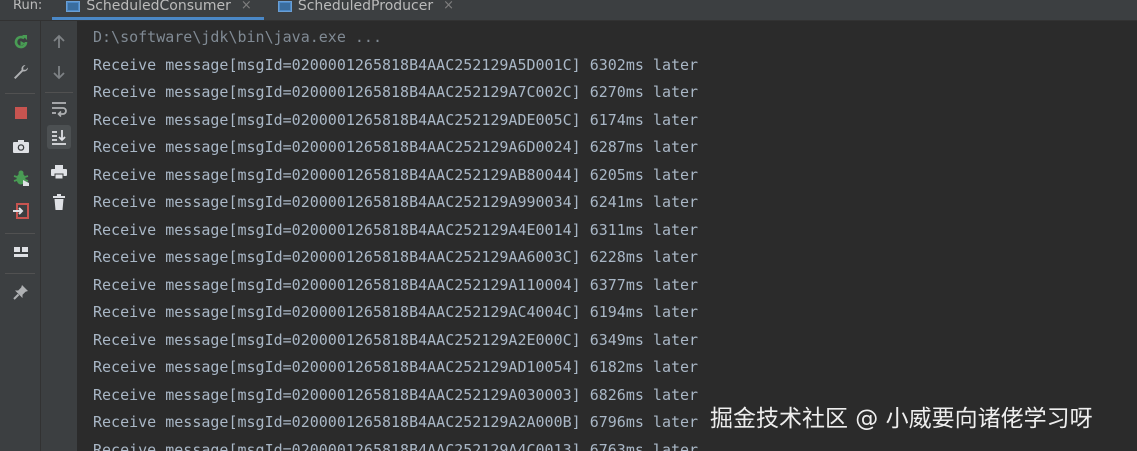 This screenshot has height=451, width=1137. I want to click on run-label: Run:, so click(28, 6).